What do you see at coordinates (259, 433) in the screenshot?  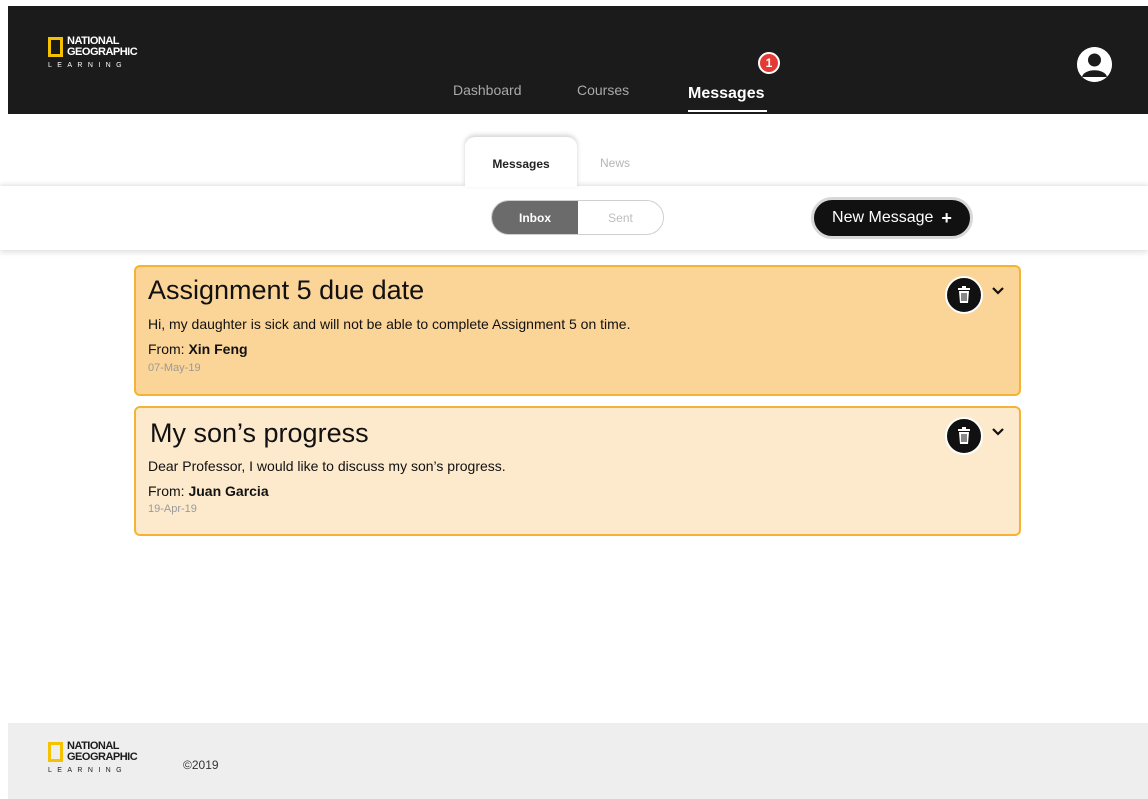 I see `message-title: My son’s progress` at bounding box center [259, 433].